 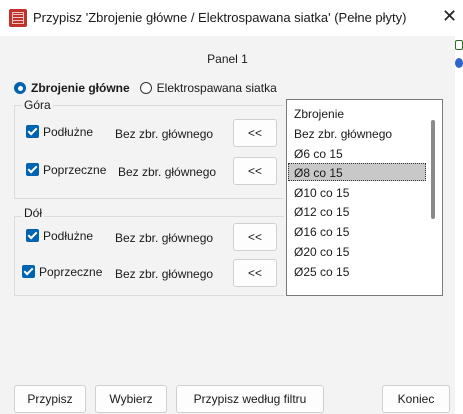 What do you see at coordinates (433, 169) in the screenshot?
I see `list-scrollbar-thumb` at bounding box center [433, 169].